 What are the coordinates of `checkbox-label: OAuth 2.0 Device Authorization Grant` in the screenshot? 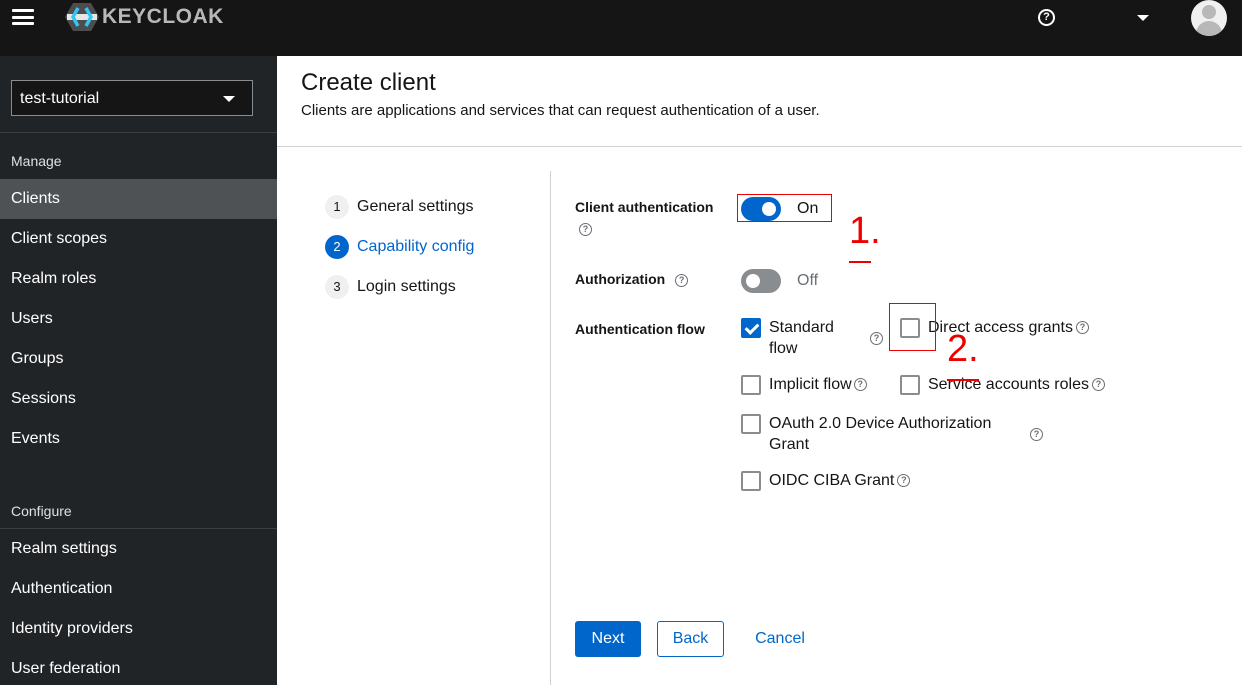 It's located at (880, 434).